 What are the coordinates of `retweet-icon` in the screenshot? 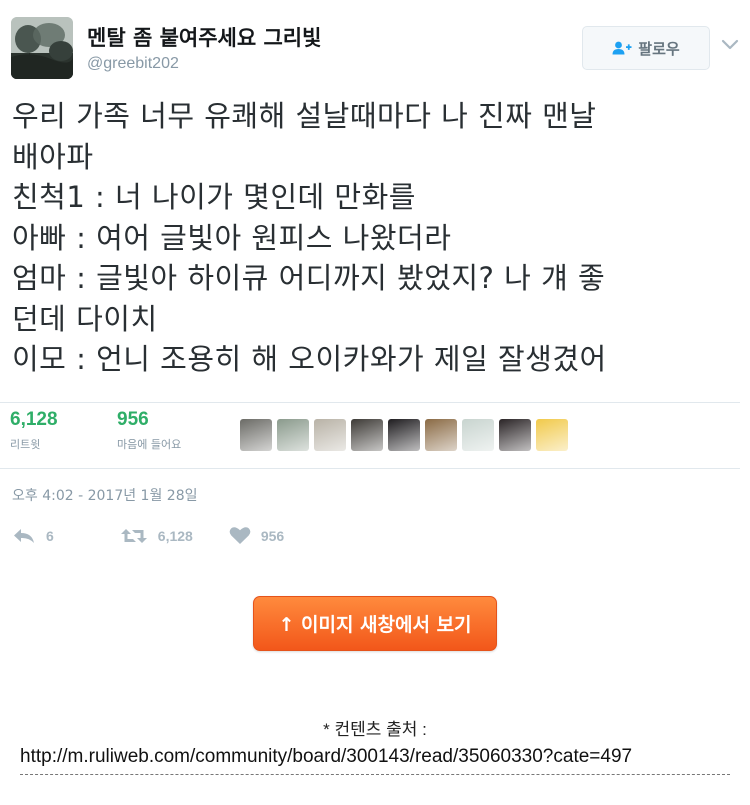 It's located at (133, 535).